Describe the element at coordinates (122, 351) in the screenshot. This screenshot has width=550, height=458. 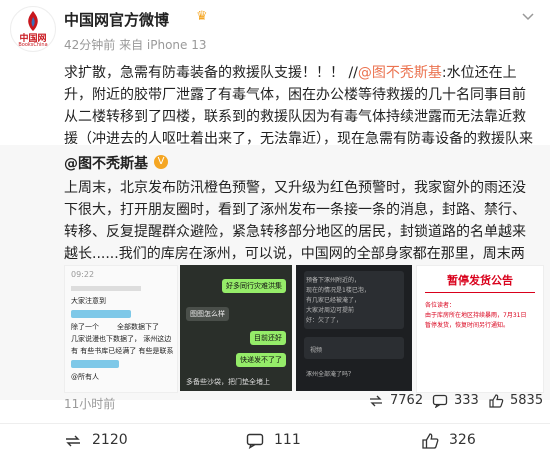
I see `thumb-text: 有 有些书库已经满了 有些是联系` at that location.